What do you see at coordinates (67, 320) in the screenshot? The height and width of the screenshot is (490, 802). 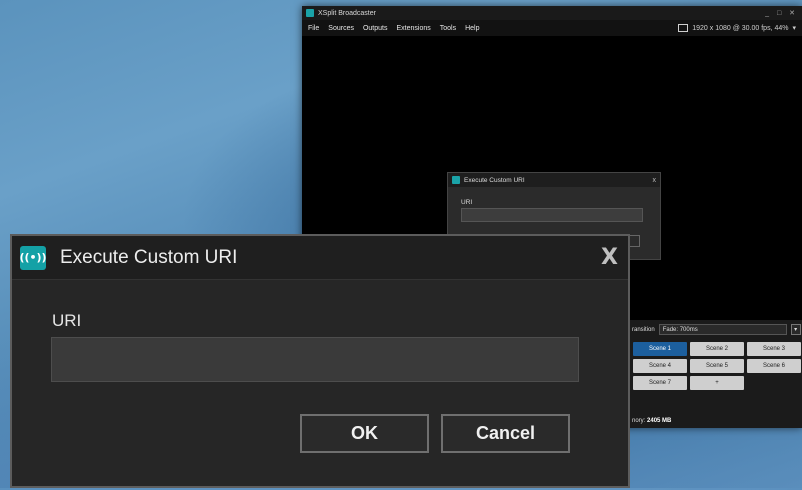 I see `uri-label: URI` at bounding box center [67, 320].